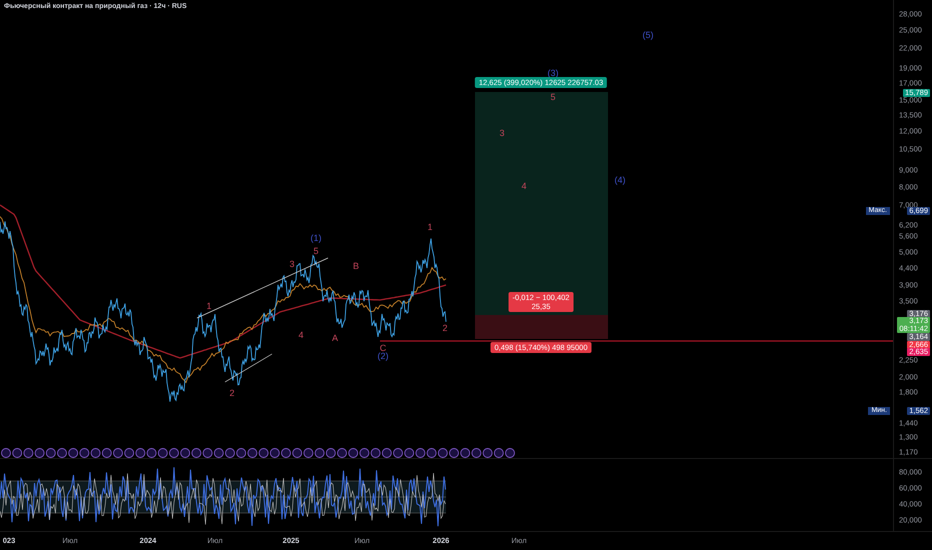  I want to click on wave-label: (2), so click(383, 356).